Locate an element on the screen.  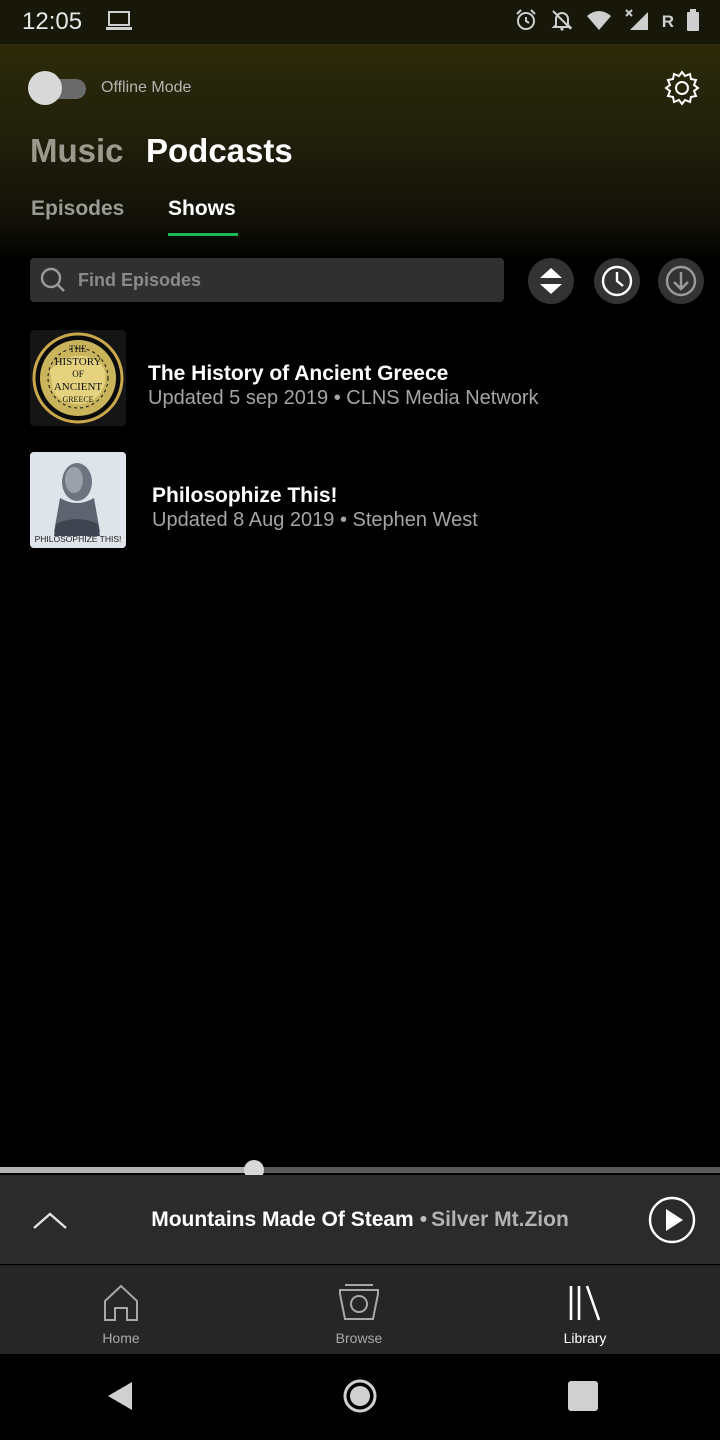
home-icon is located at coordinates (121, 1302).